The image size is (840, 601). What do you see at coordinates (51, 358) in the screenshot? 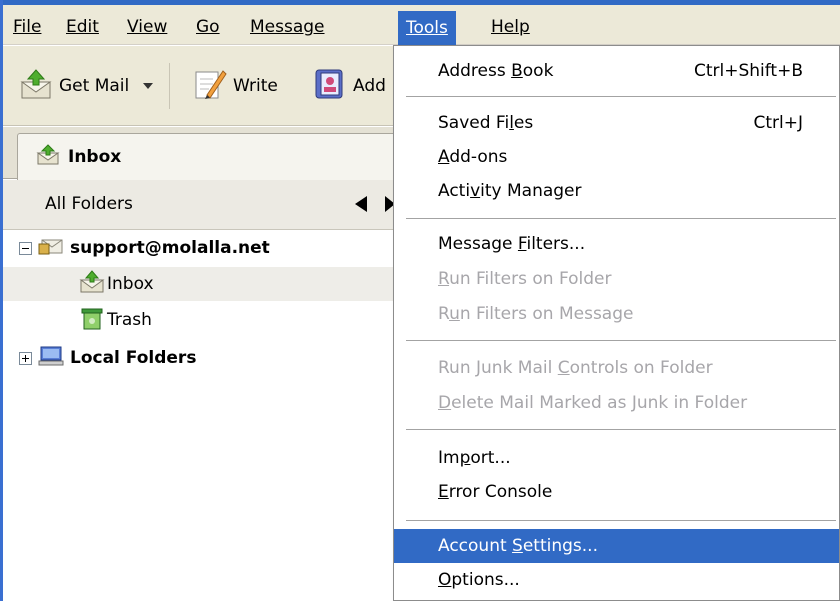
I see `computer-icon` at bounding box center [51, 358].